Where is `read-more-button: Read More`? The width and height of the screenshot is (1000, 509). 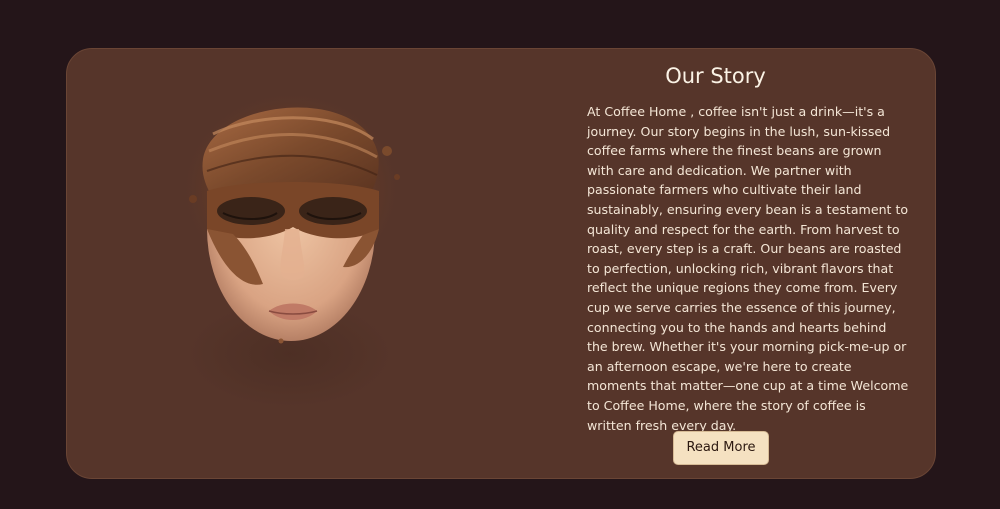 read-more-button: Read More is located at coordinates (721, 448).